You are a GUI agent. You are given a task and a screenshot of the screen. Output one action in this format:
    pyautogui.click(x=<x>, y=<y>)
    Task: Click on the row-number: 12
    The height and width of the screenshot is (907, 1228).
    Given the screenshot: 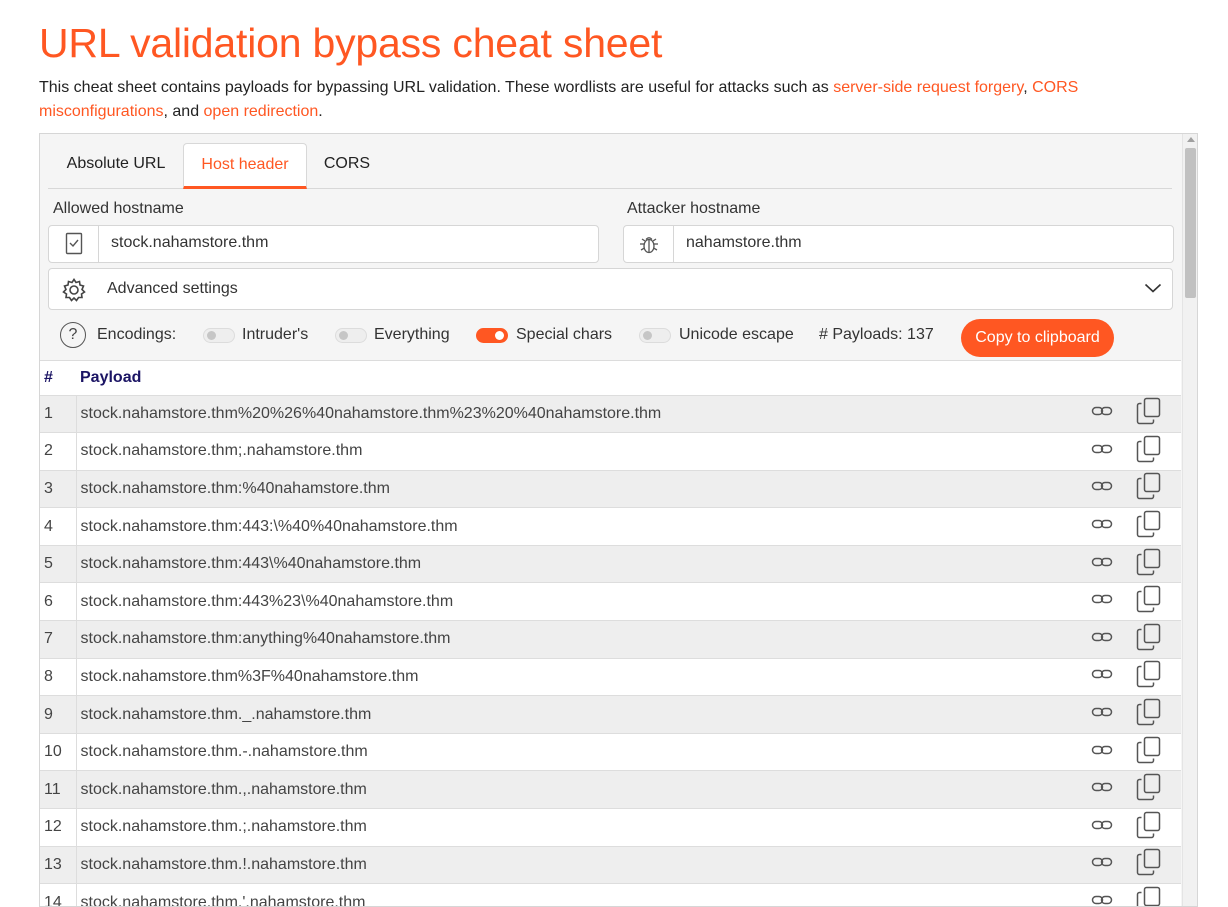 What is the action you would take?
    pyautogui.click(x=58, y=827)
    